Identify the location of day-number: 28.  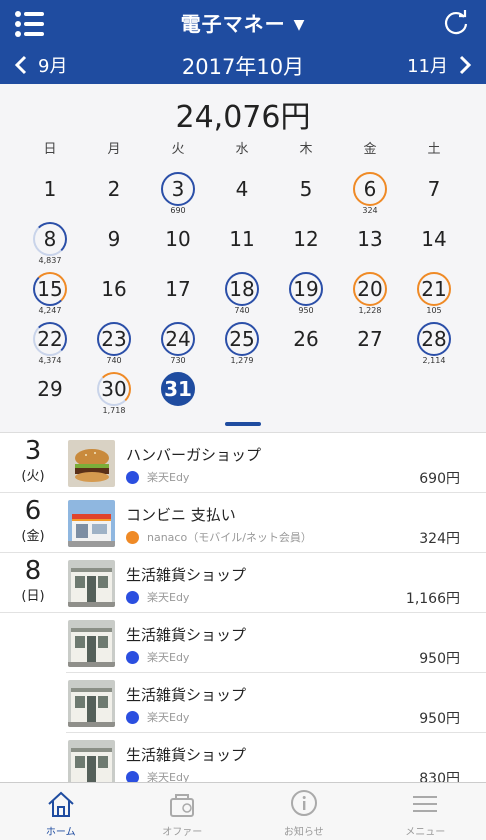
(434, 339).